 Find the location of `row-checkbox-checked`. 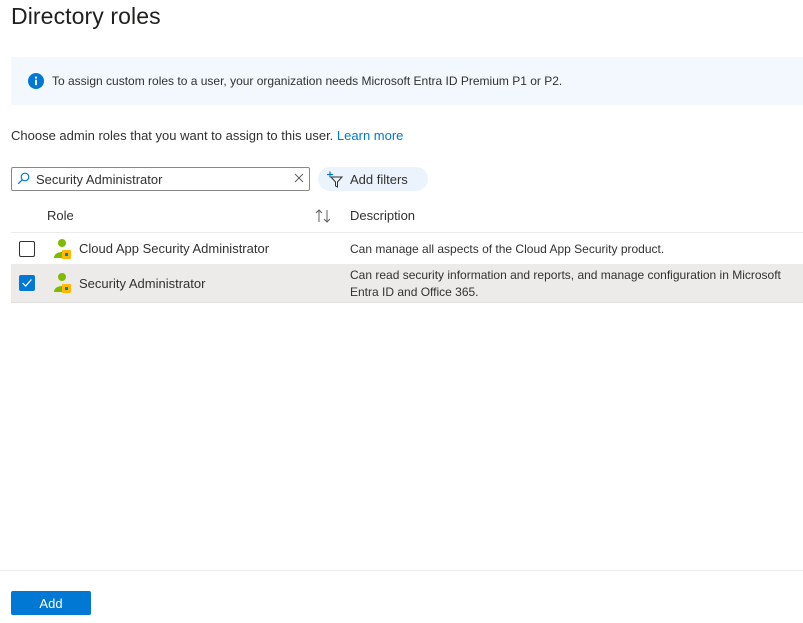

row-checkbox-checked is located at coordinates (27, 283).